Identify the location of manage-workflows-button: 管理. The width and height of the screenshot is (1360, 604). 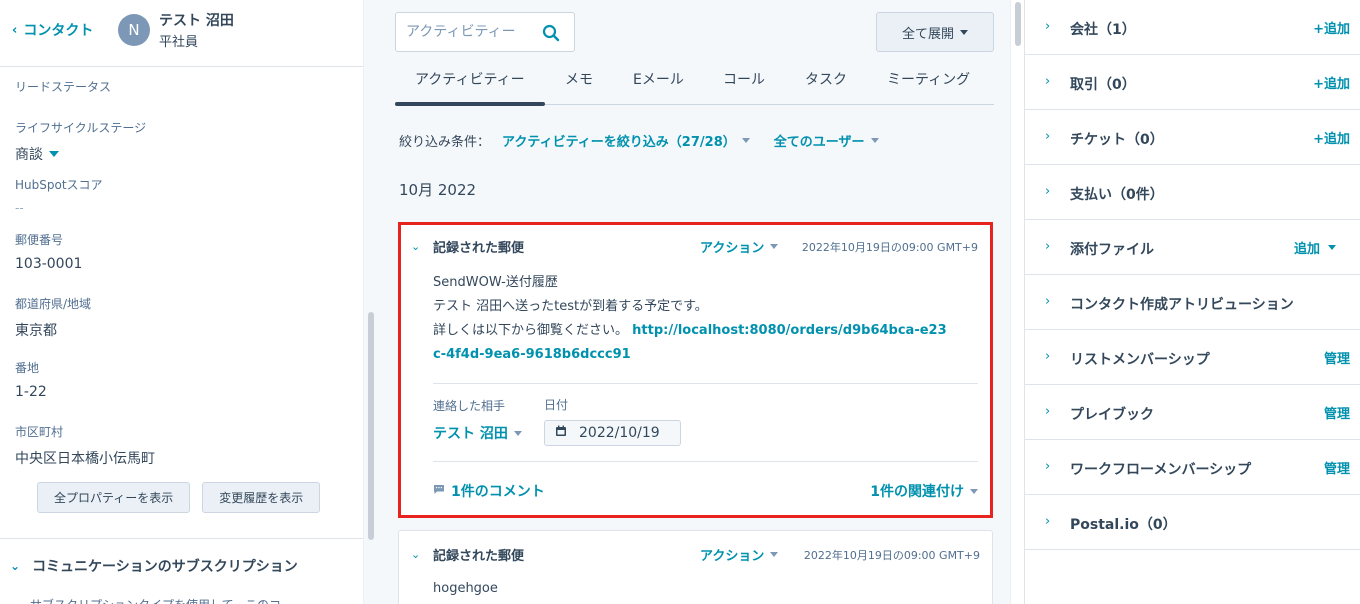
(1337, 467).